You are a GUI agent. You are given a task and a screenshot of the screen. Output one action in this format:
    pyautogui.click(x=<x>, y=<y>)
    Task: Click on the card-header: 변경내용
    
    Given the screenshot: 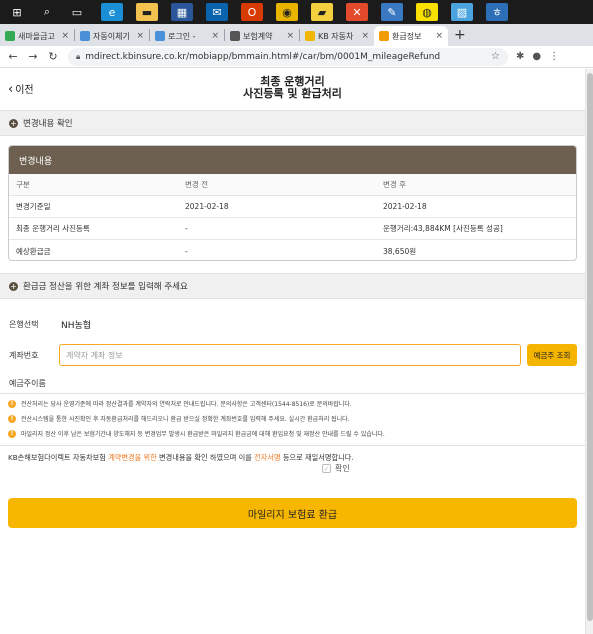 What is the action you would take?
    pyautogui.click(x=292, y=160)
    